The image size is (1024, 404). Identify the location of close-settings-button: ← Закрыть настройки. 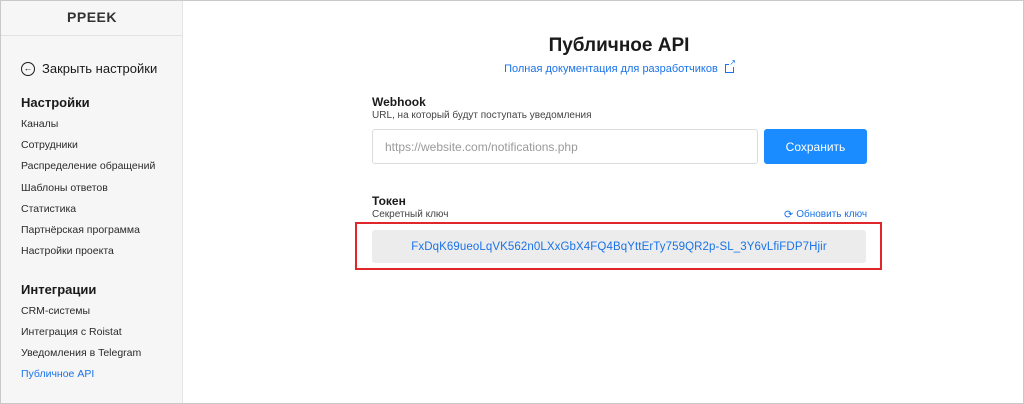
(89, 68).